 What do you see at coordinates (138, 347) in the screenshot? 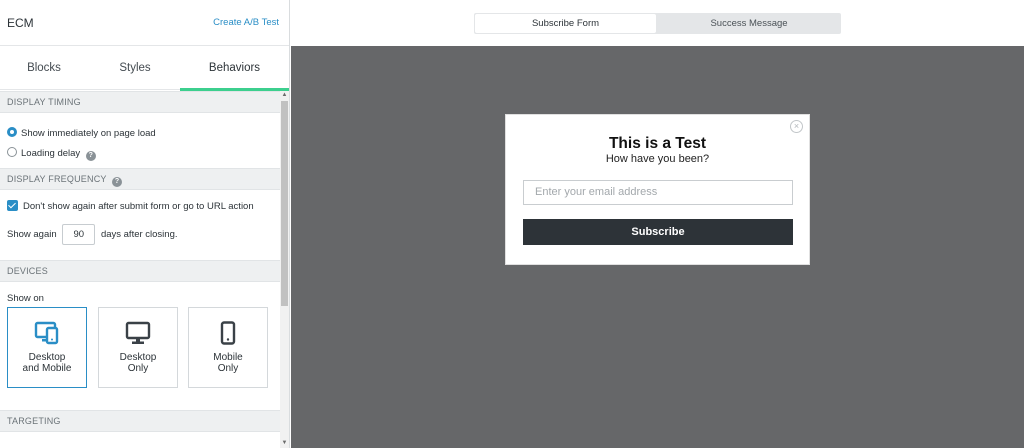
I see `device-option-desktop-only: Desktop Only` at bounding box center [138, 347].